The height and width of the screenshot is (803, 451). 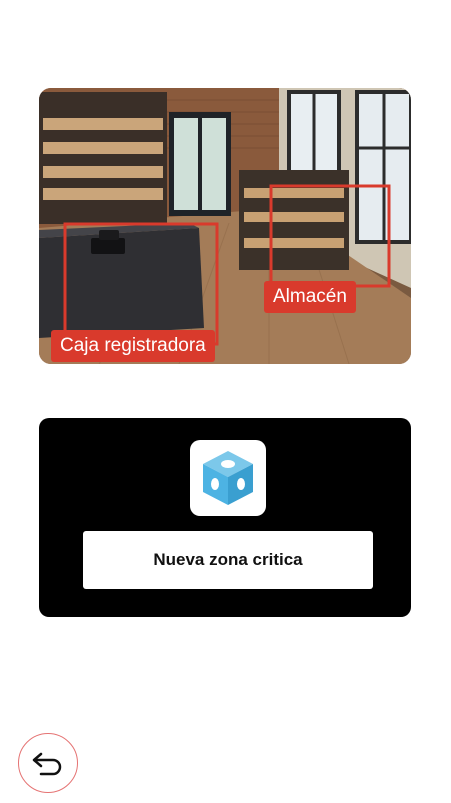 I want to click on back-arrow-icon, so click(x=47, y=764).